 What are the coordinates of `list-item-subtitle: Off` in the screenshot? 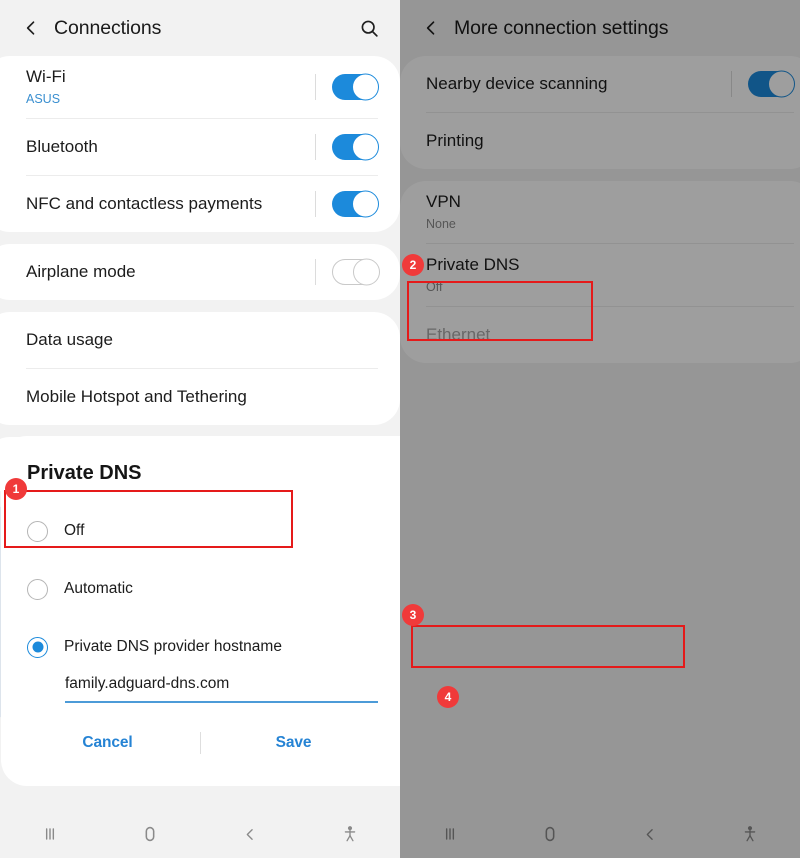 It's located at (434, 287).